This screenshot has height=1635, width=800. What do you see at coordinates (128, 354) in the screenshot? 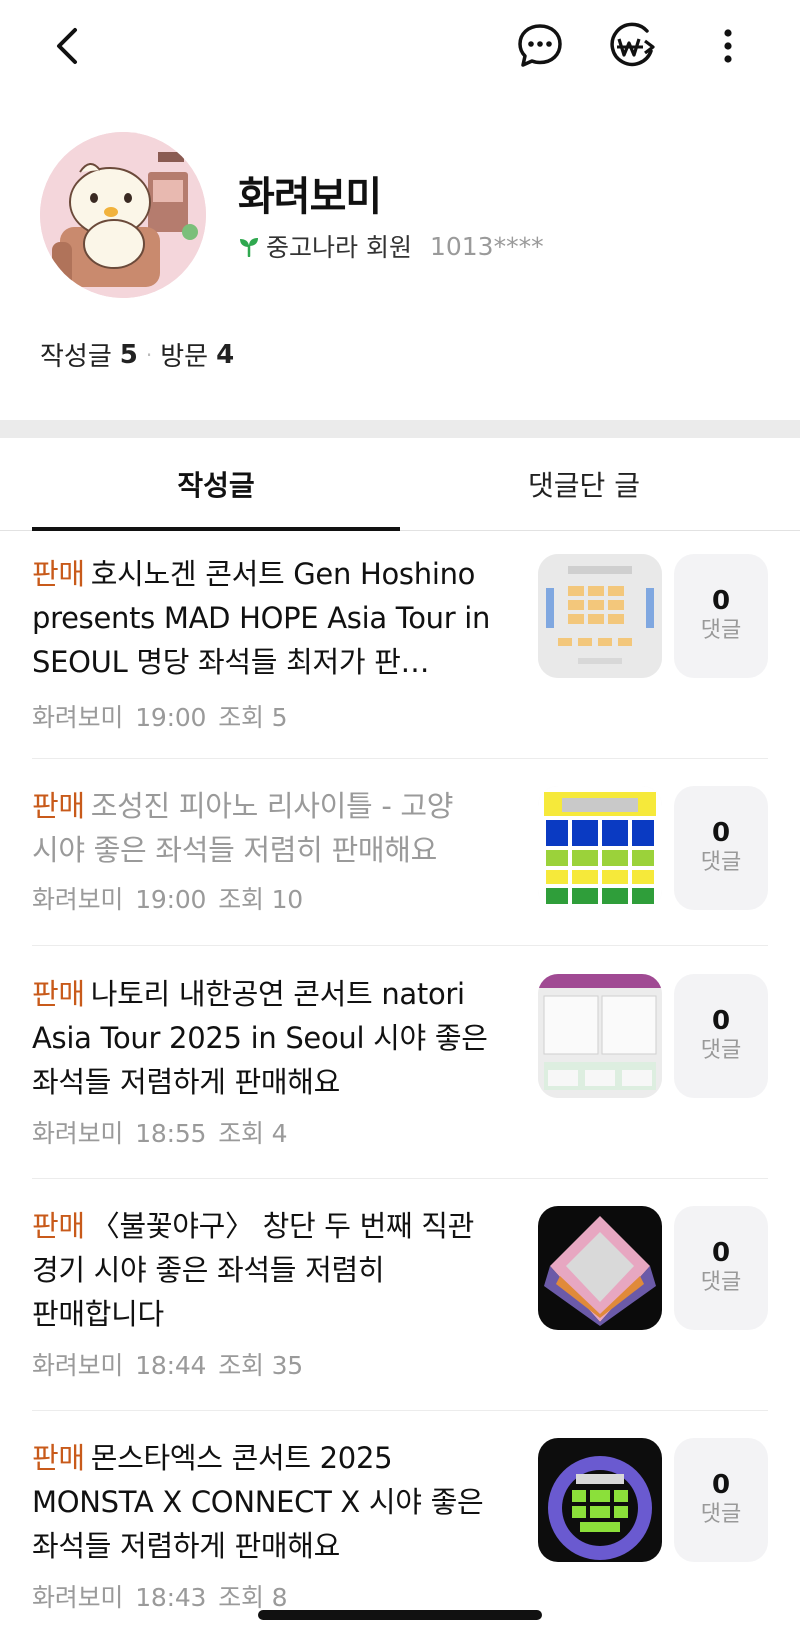
I see `posts-count: 5` at bounding box center [128, 354].